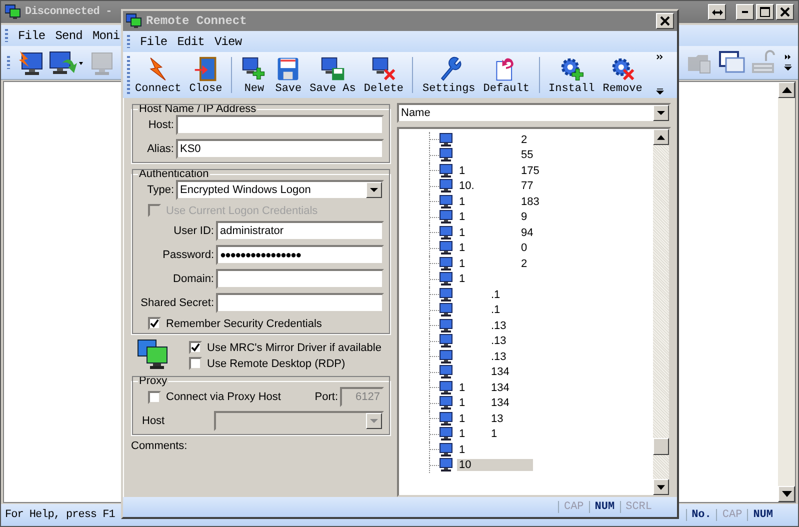  Describe the element at coordinates (495, 140) in the screenshot. I see `tree-item: 2` at that location.